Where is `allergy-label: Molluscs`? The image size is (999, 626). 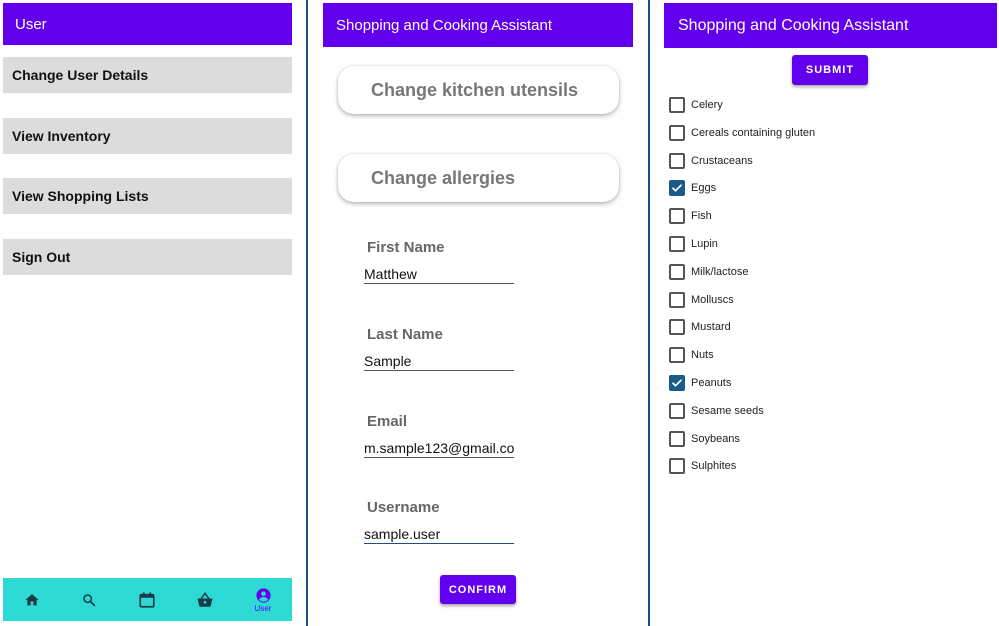
allergy-label: Molluscs is located at coordinates (712, 299).